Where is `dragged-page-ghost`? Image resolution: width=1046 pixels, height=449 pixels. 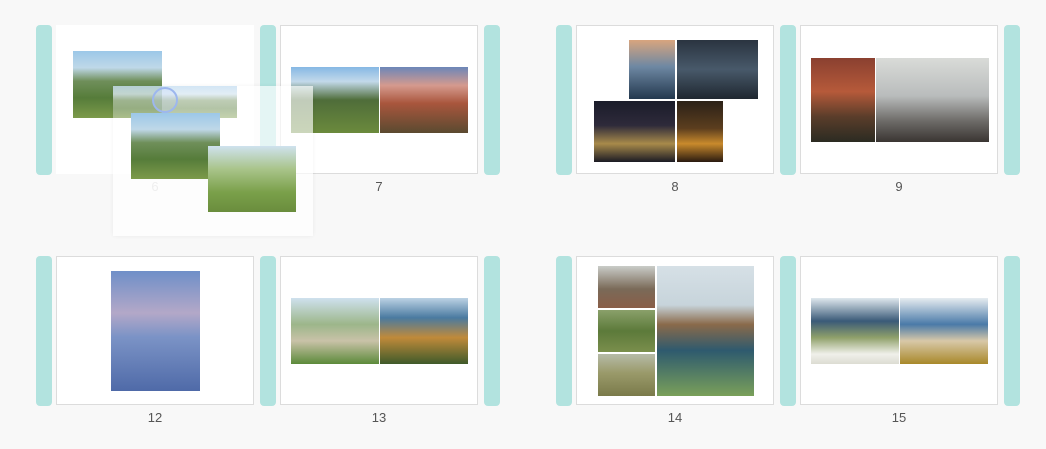 dragged-page-ghost is located at coordinates (213, 161).